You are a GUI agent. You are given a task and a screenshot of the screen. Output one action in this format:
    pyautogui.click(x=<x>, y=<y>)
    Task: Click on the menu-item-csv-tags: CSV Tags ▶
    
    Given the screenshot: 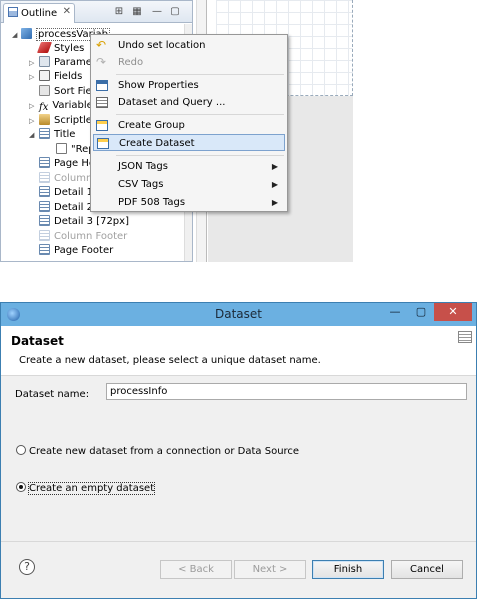 What is the action you would take?
    pyautogui.click(x=189, y=184)
    